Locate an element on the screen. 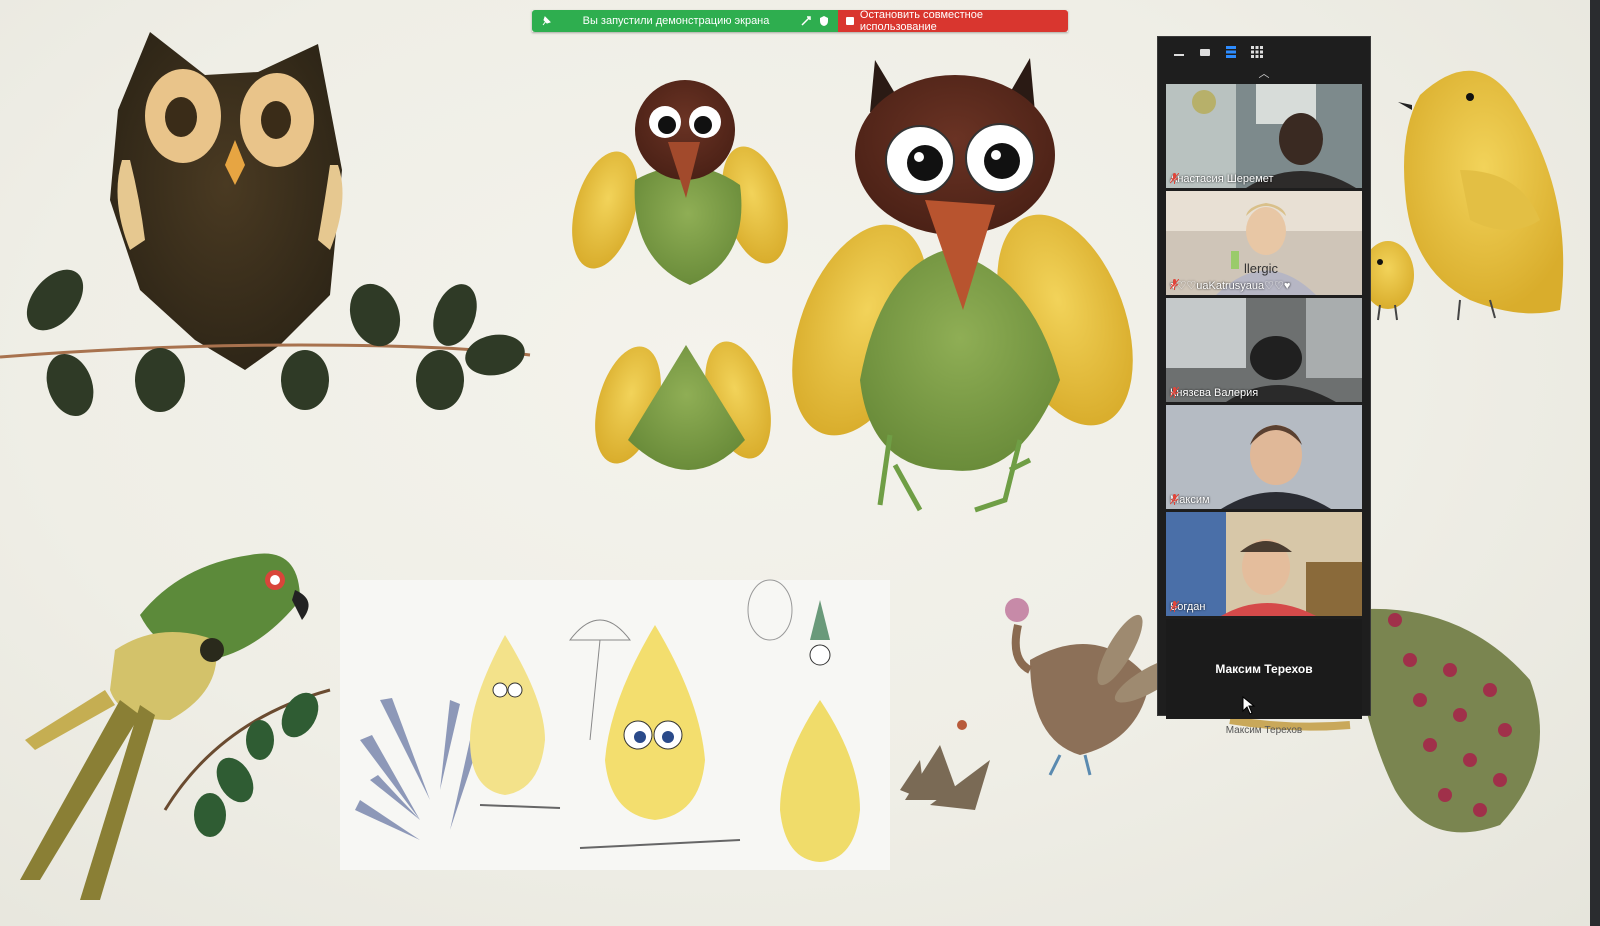  small-owl-image is located at coordinates (680, 182).